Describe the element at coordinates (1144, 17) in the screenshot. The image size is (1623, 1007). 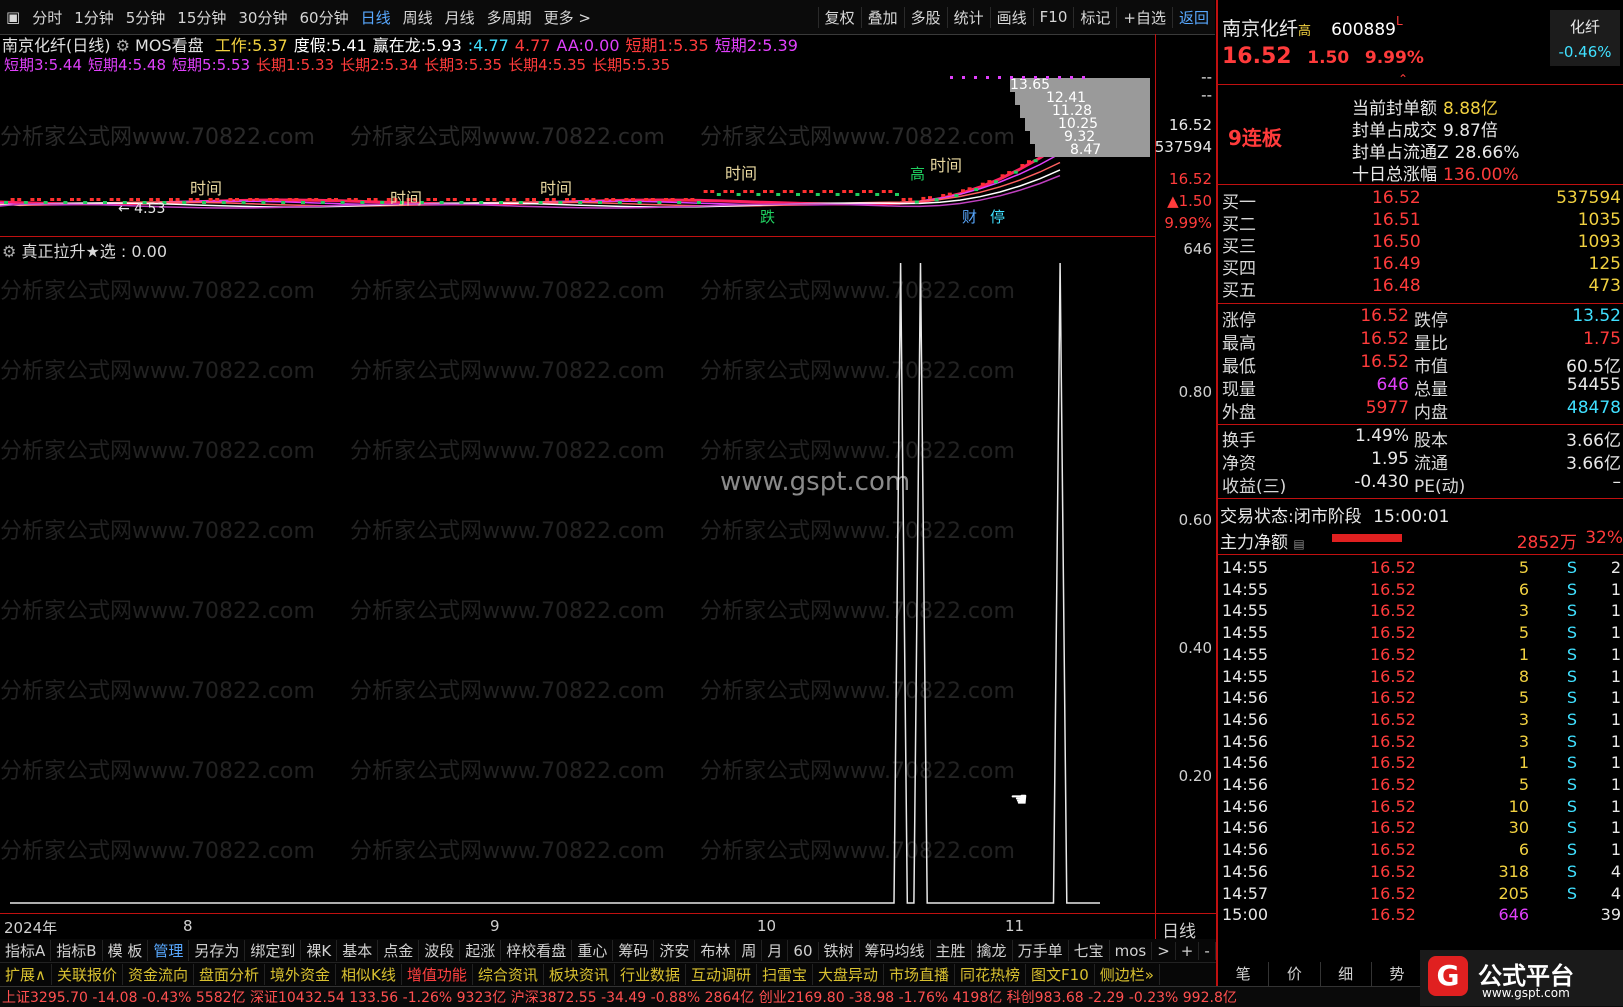
I see `toolbar-action: +自选` at that location.